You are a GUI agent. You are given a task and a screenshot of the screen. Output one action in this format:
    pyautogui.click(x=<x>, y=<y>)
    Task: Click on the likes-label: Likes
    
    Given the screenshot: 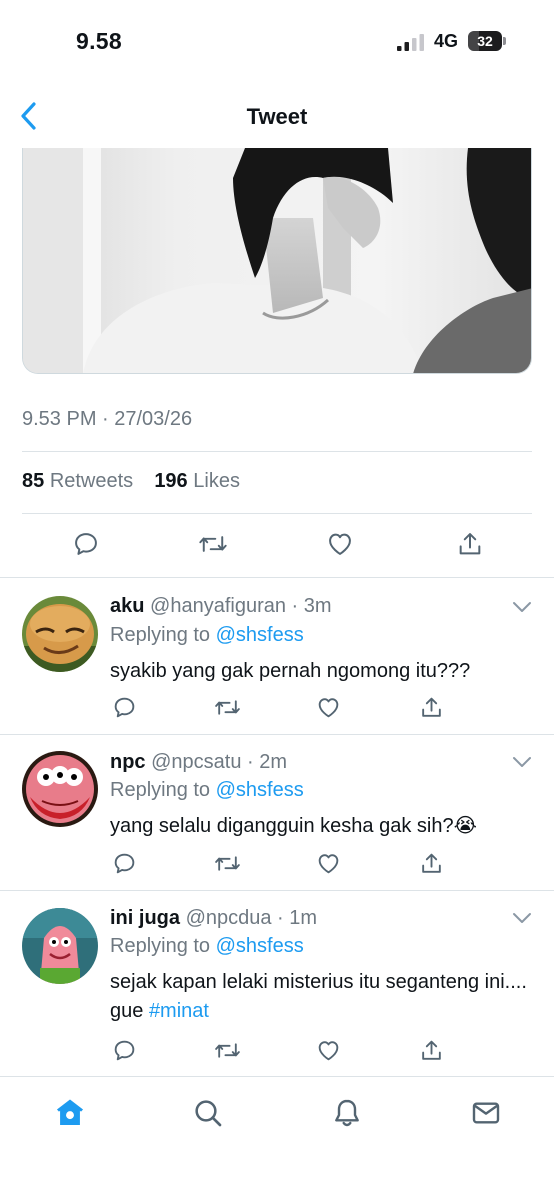 What is the action you would take?
    pyautogui.click(x=216, y=481)
    